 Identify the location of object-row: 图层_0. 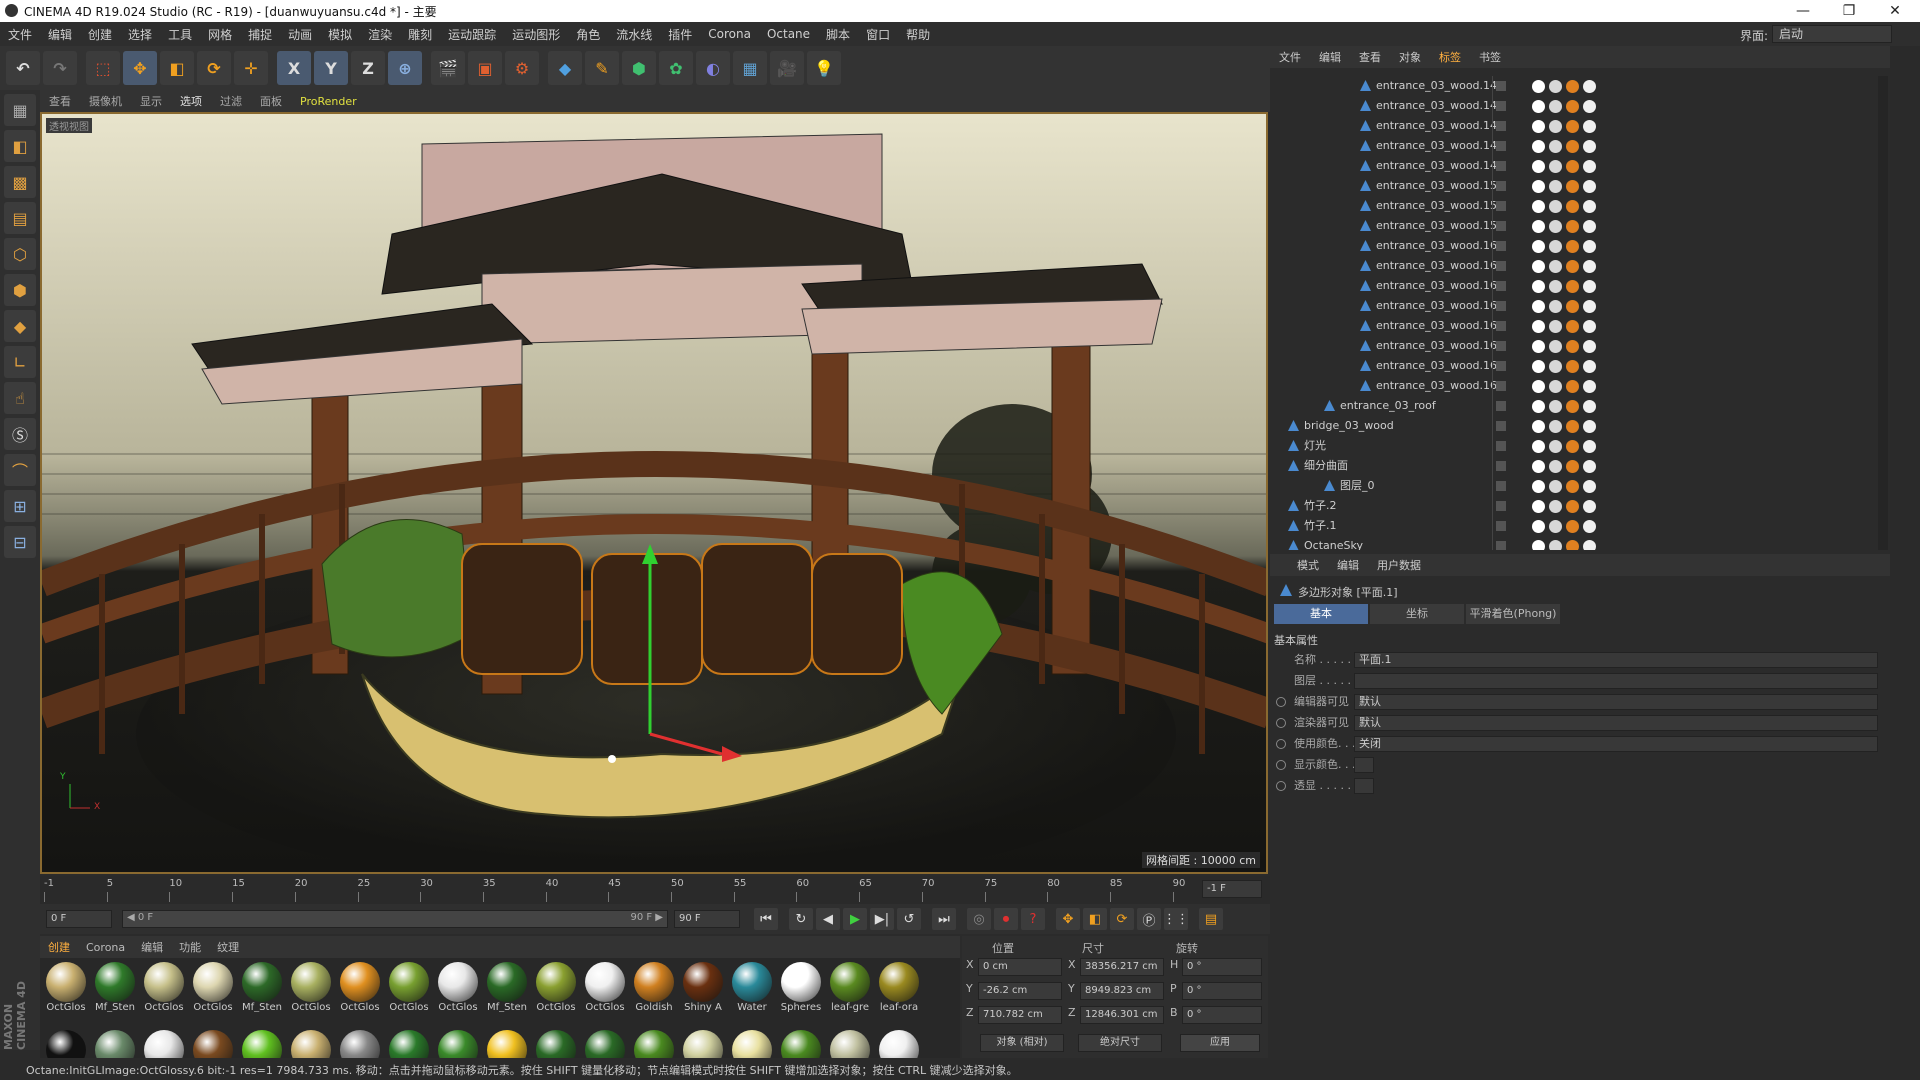
(1575, 486).